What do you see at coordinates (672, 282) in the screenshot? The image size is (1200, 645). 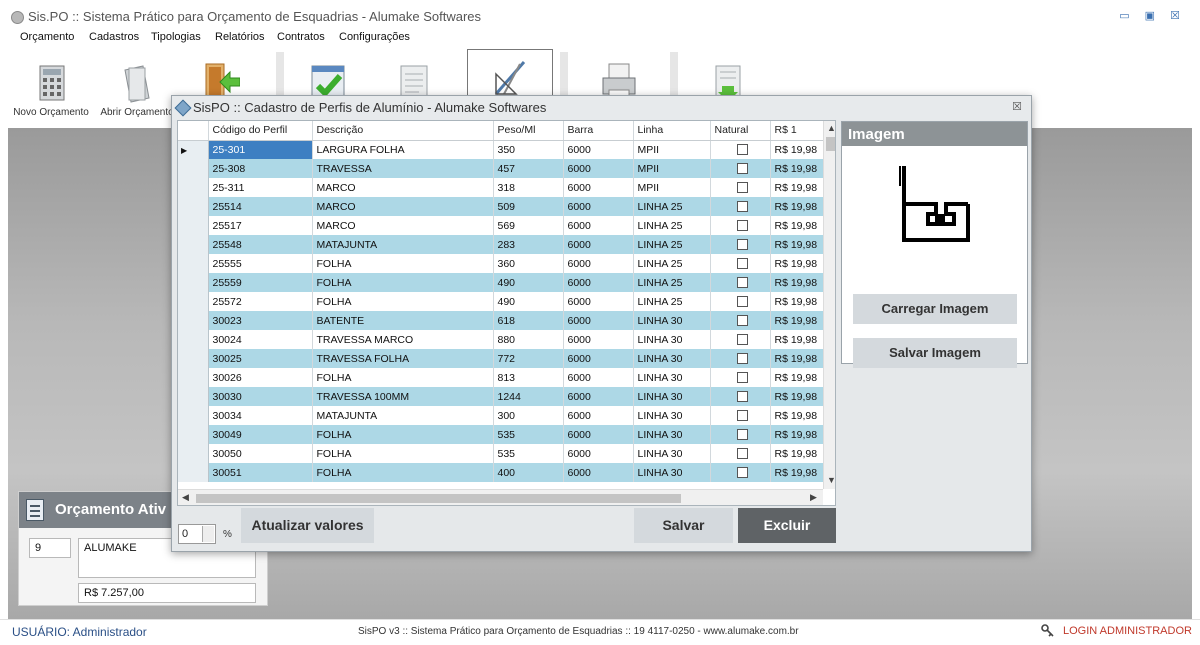 I see `cell-linha: LINHA 25` at bounding box center [672, 282].